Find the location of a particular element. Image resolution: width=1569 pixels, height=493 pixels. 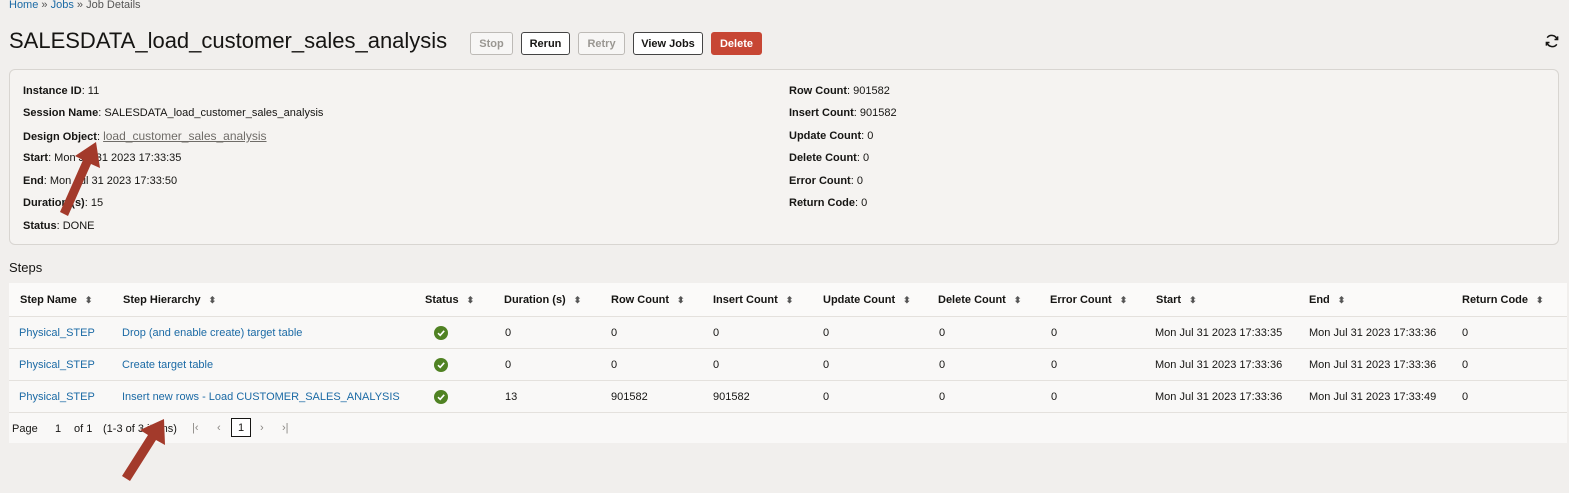

refresh-icon is located at coordinates (1552, 41).